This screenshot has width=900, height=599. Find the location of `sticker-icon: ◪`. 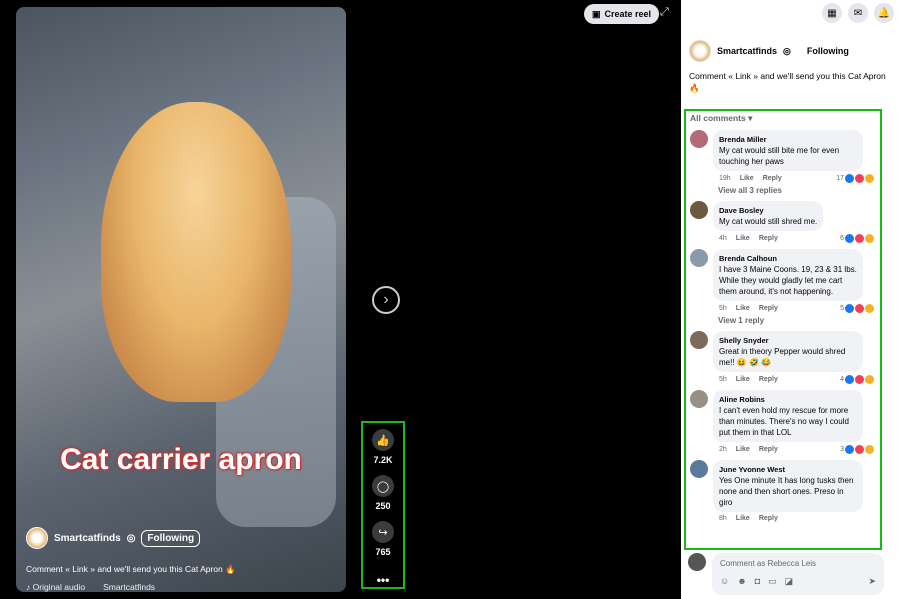

sticker-icon: ◪ is located at coordinates (789, 581).